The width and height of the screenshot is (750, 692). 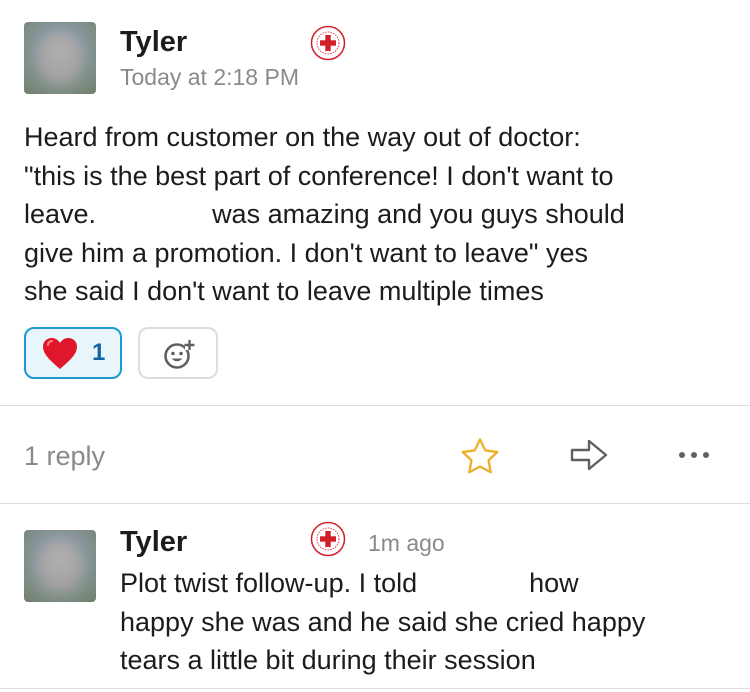 I want to click on heart-reaction-button: 1, so click(x=73, y=353).